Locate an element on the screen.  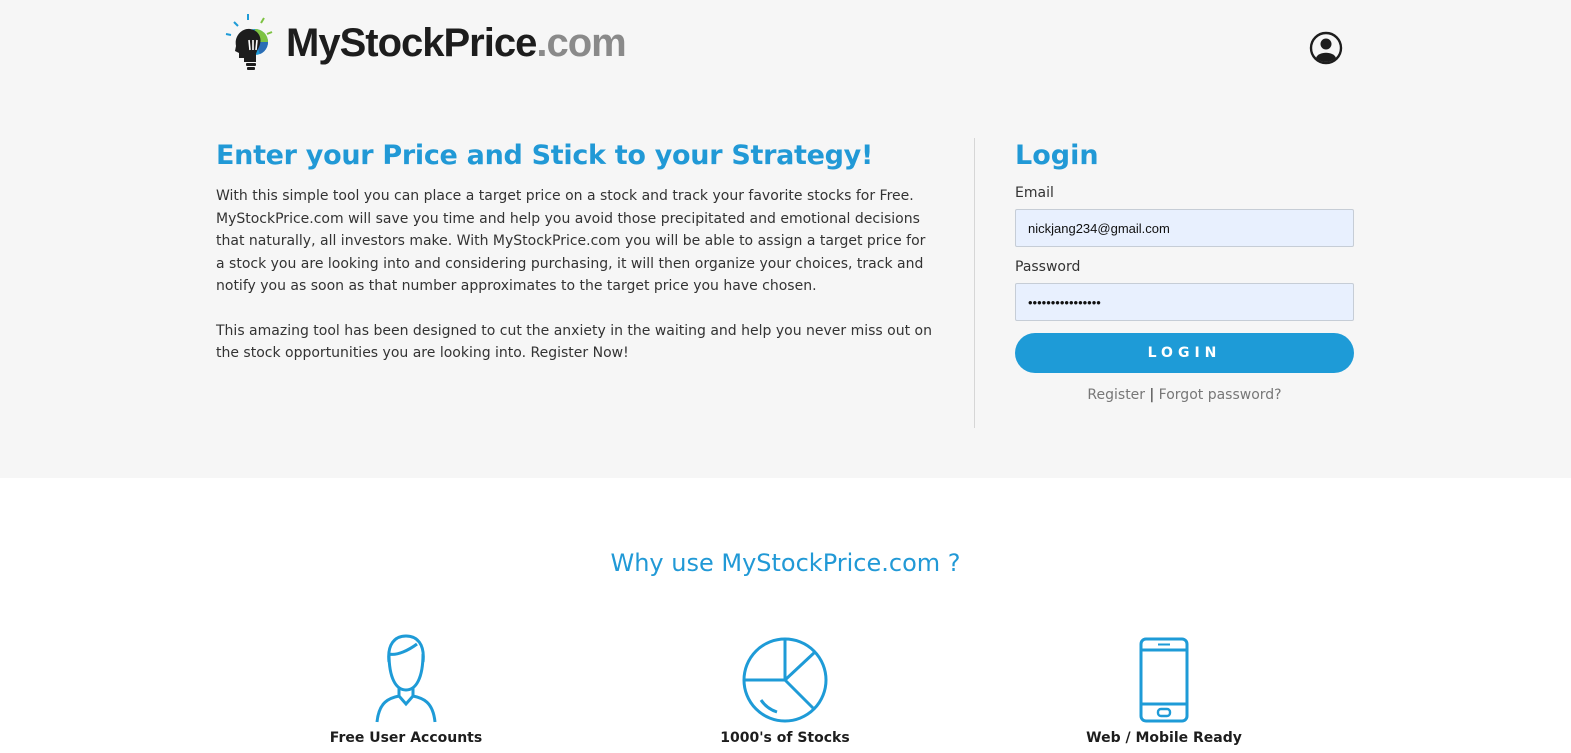
smartphone-icon is located at coordinates (1164, 680).